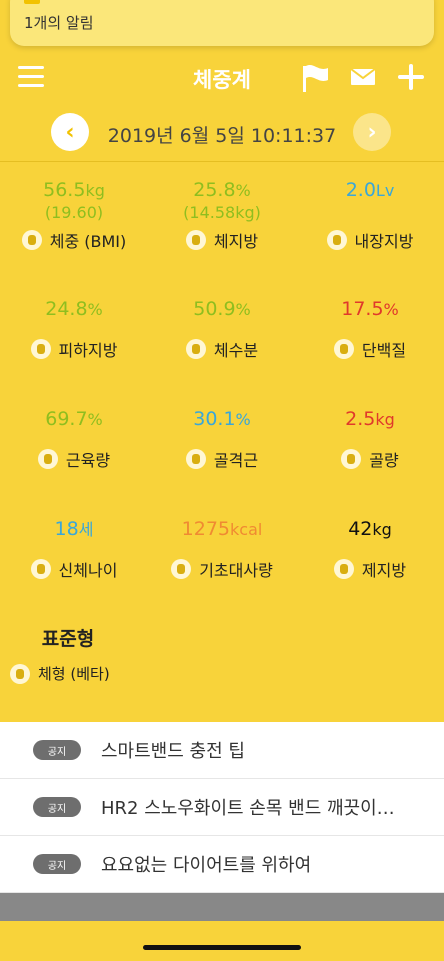 The height and width of the screenshot is (961, 444). I want to click on metric-label: 제지방, so click(384, 570).